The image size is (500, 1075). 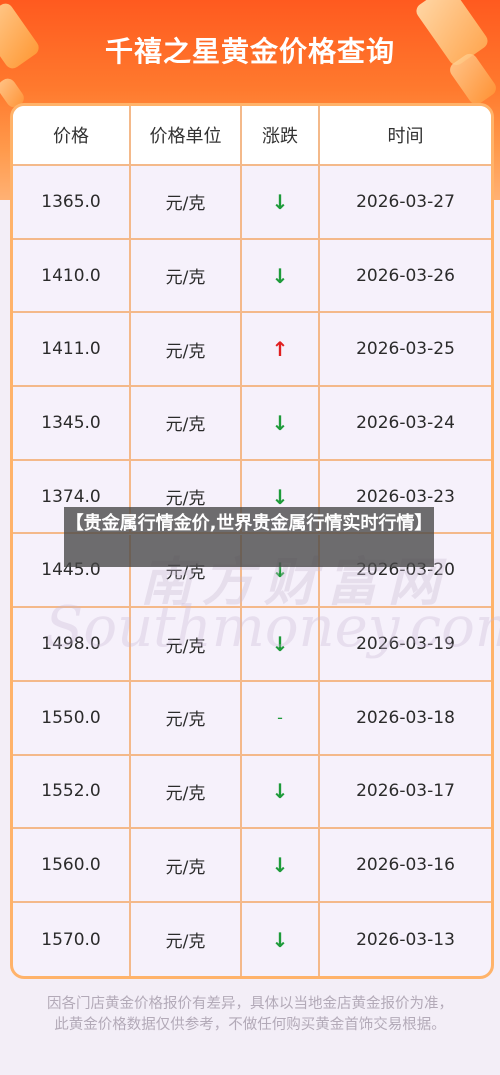 I want to click on price-cell: 1365.0, so click(x=72, y=202).